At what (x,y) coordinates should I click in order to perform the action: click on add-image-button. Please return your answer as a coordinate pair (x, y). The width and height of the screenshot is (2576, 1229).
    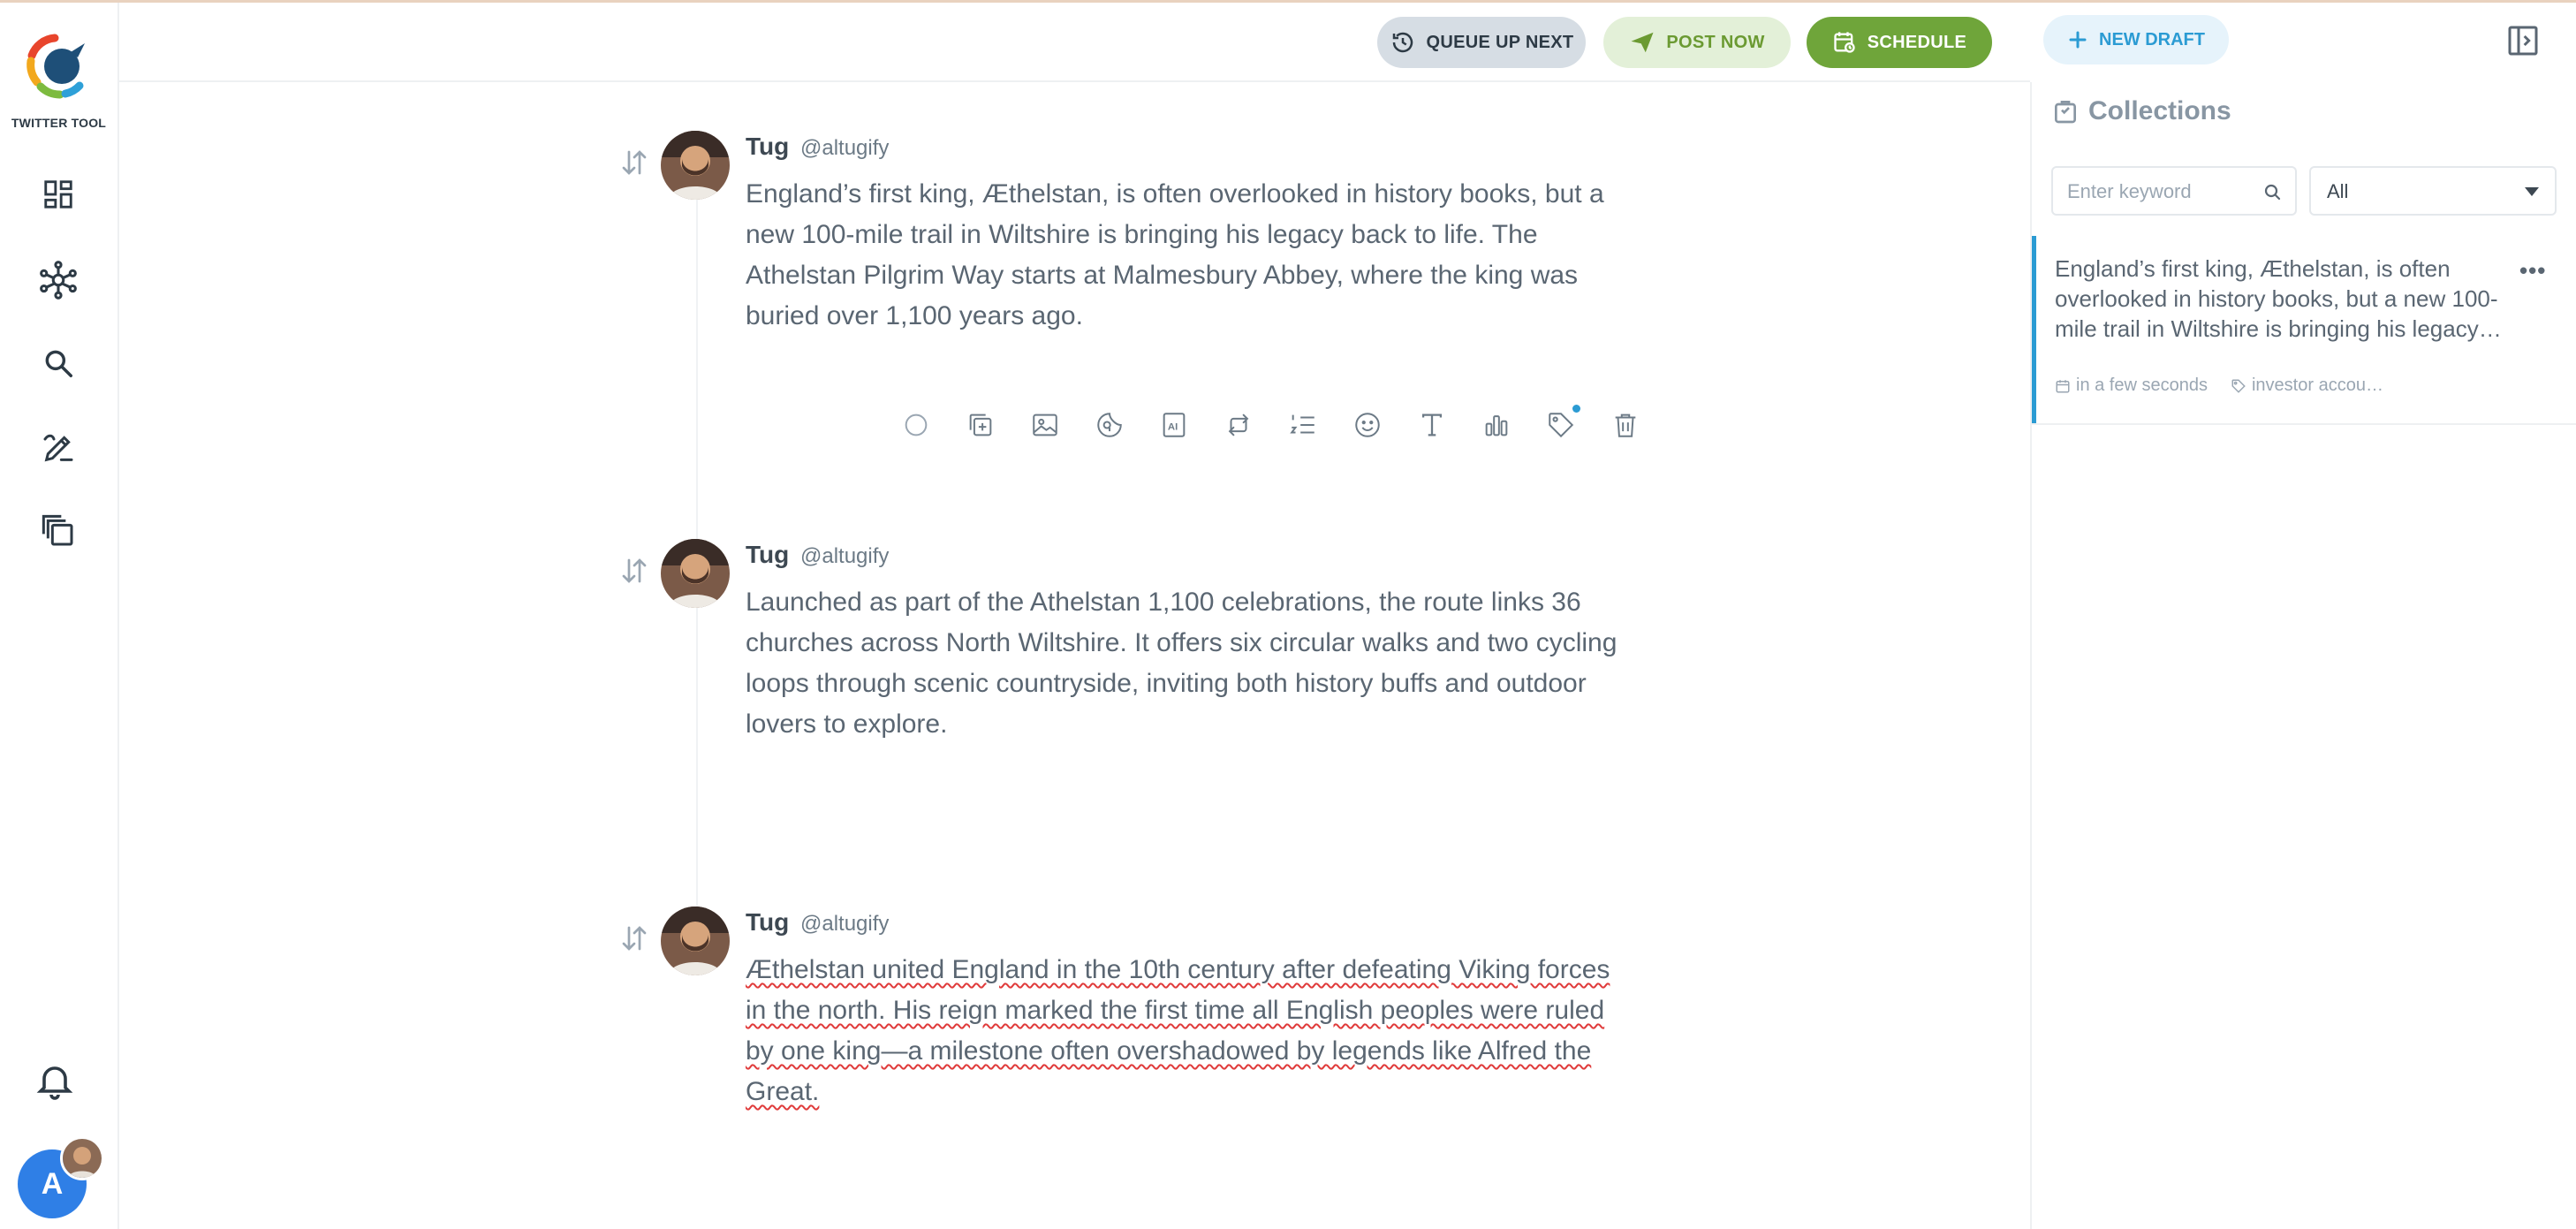
    Looking at the image, I should click on (1044, 425).